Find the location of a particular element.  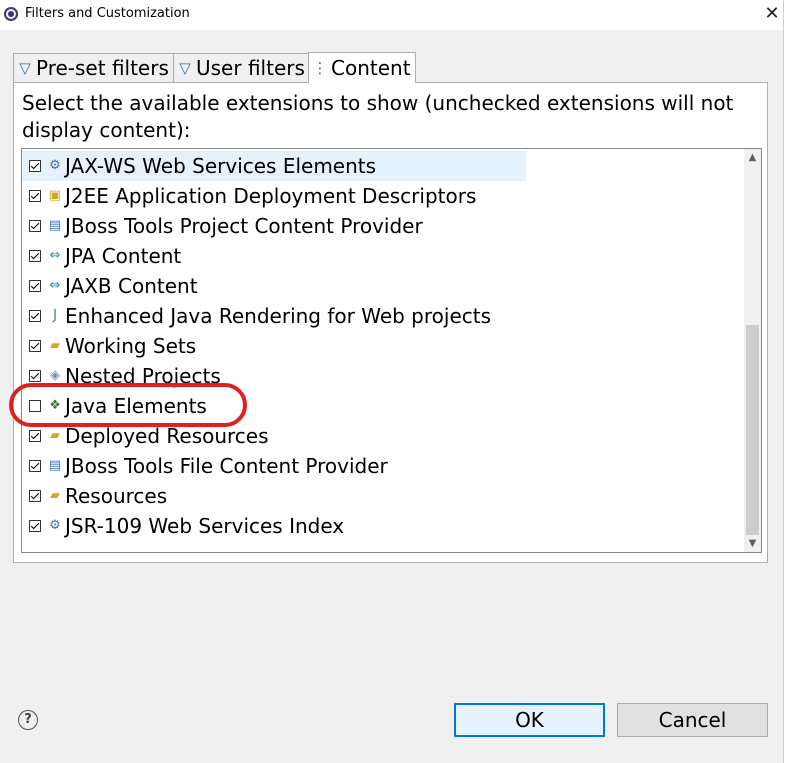

eclipse-icon is located at coordinates (11, 14).